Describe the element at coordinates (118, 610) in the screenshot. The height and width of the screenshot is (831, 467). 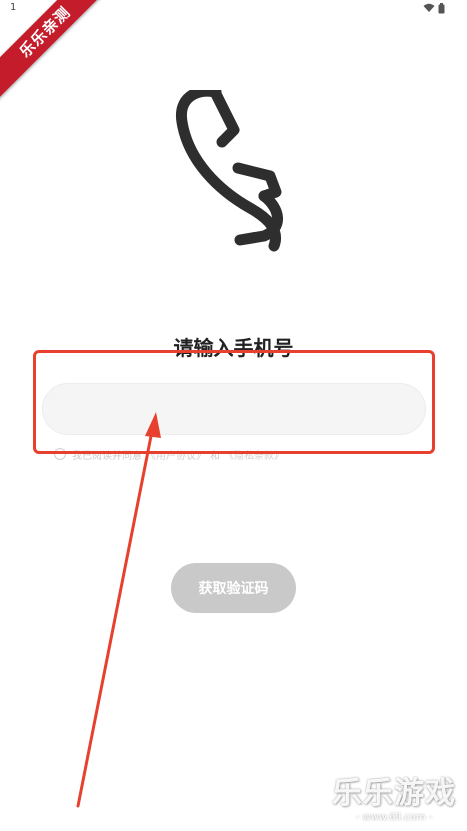
I see `annotation-arrow` at that location.